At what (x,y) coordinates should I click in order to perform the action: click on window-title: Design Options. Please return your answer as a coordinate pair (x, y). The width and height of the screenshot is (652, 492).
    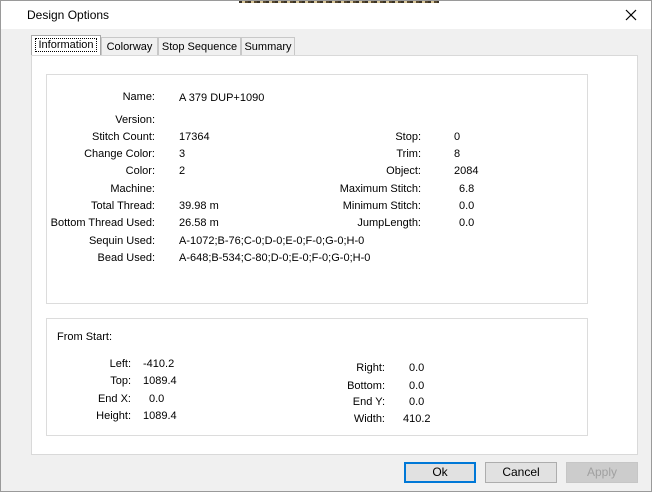
    Looking at the image, I should click on (68, 15).